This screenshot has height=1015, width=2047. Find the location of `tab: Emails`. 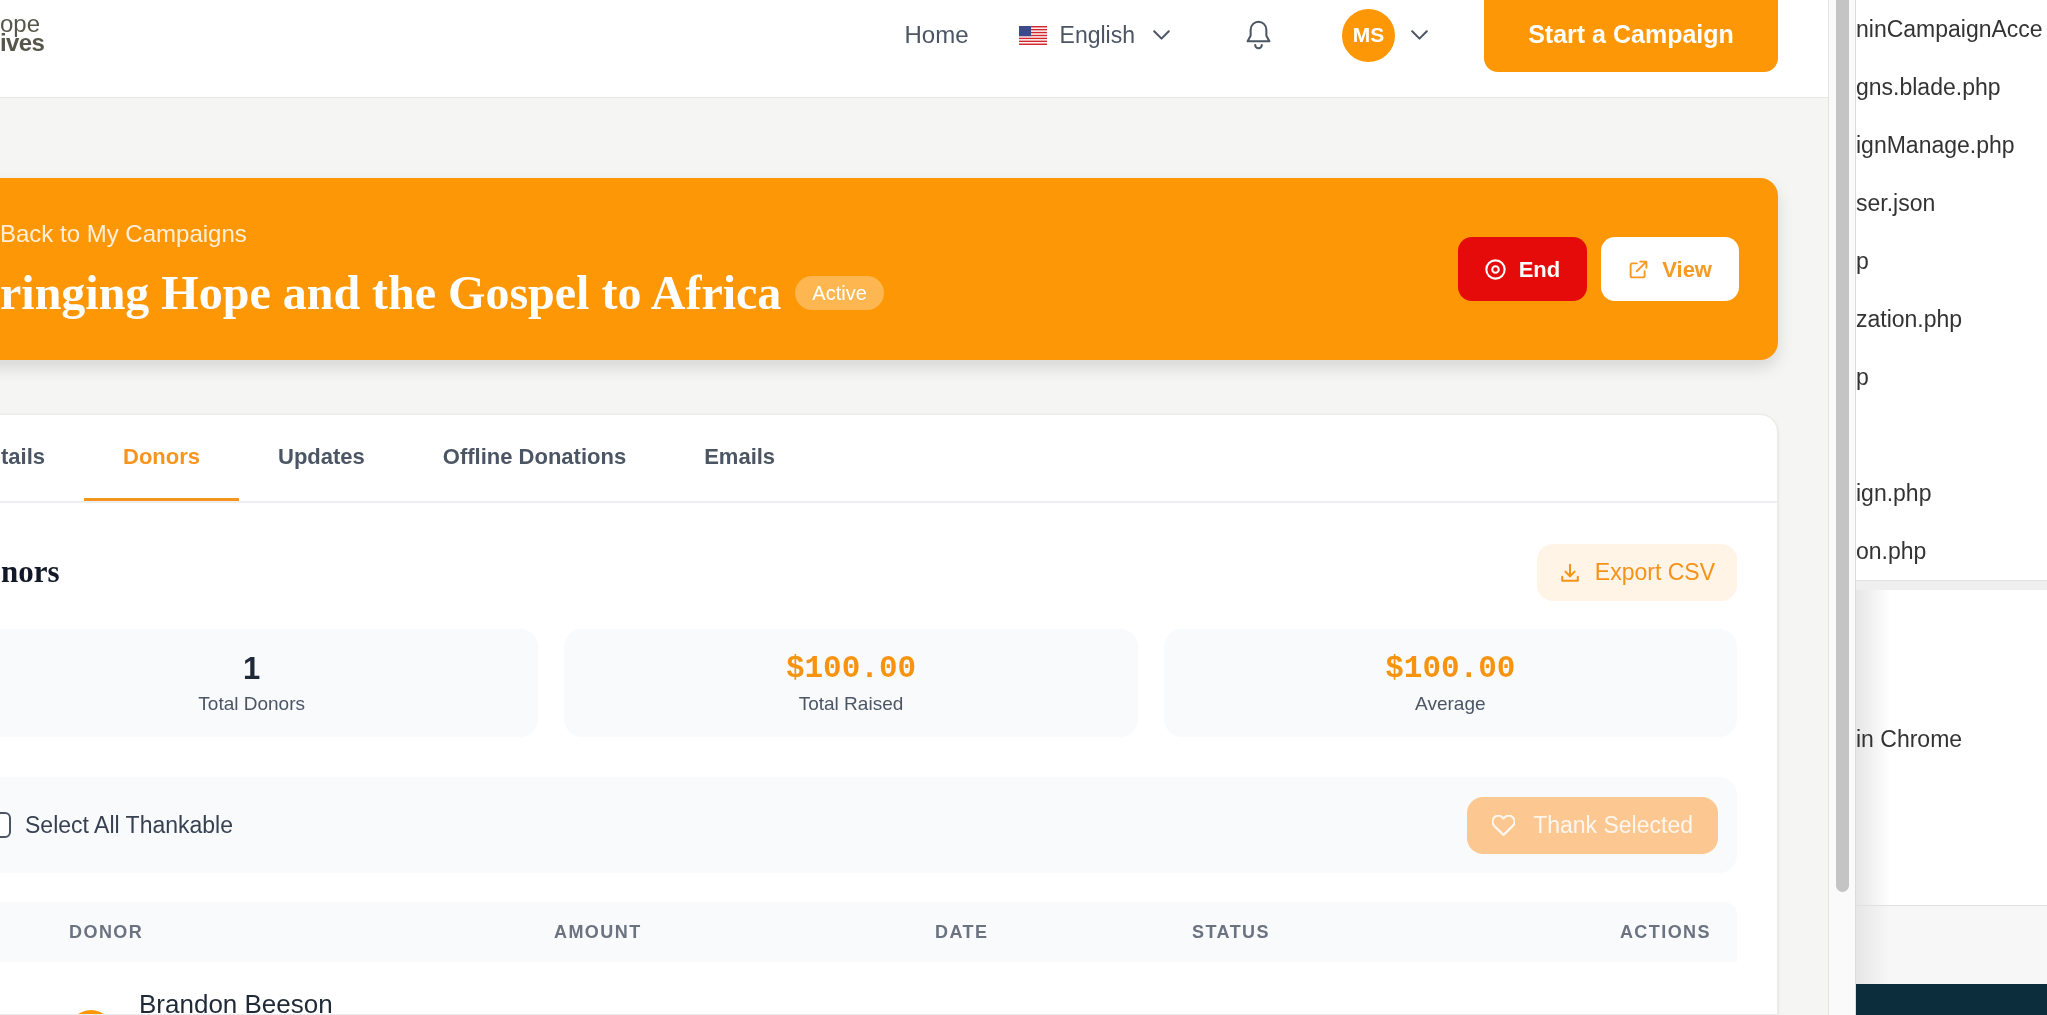

tab: Emails is located at coordinates (740, 458).